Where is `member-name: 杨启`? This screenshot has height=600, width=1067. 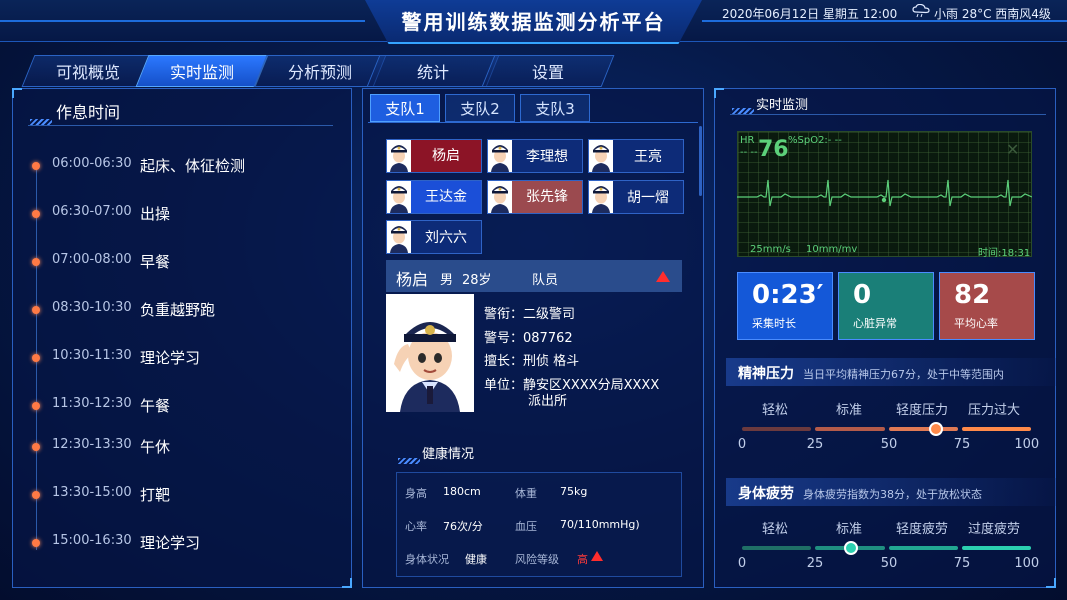 member-name: 杨启 is located at coordinates (446, 156).